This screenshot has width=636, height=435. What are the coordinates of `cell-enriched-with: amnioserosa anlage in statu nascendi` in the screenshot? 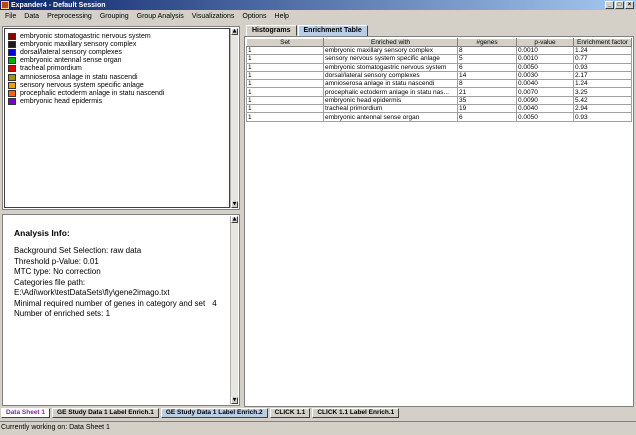 It's located at (390, 84).